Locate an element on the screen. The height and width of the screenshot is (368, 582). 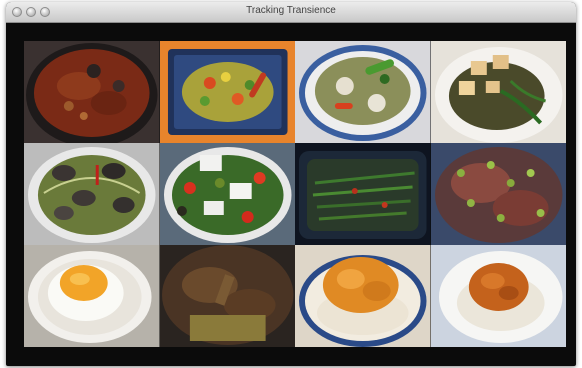
curry-rice-photo is located at coordinates (363, 296).